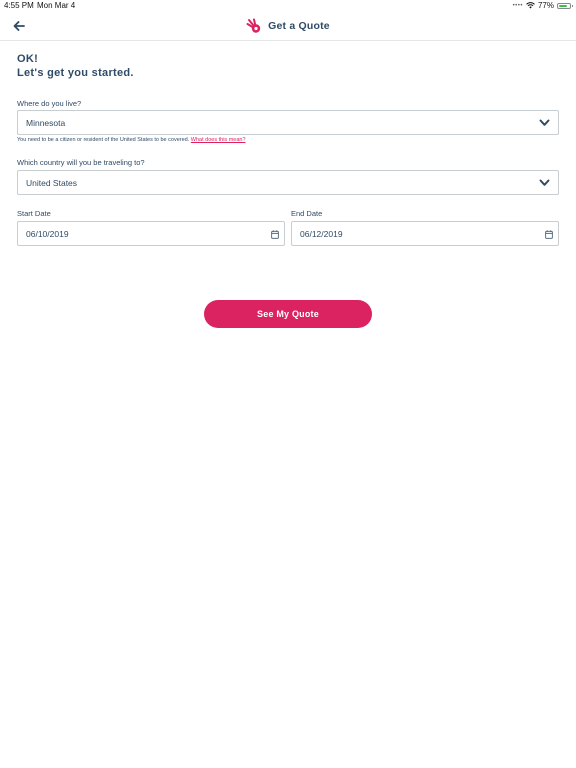  I want to click on nav-title-group: Get a Quote, so click(288, 26).